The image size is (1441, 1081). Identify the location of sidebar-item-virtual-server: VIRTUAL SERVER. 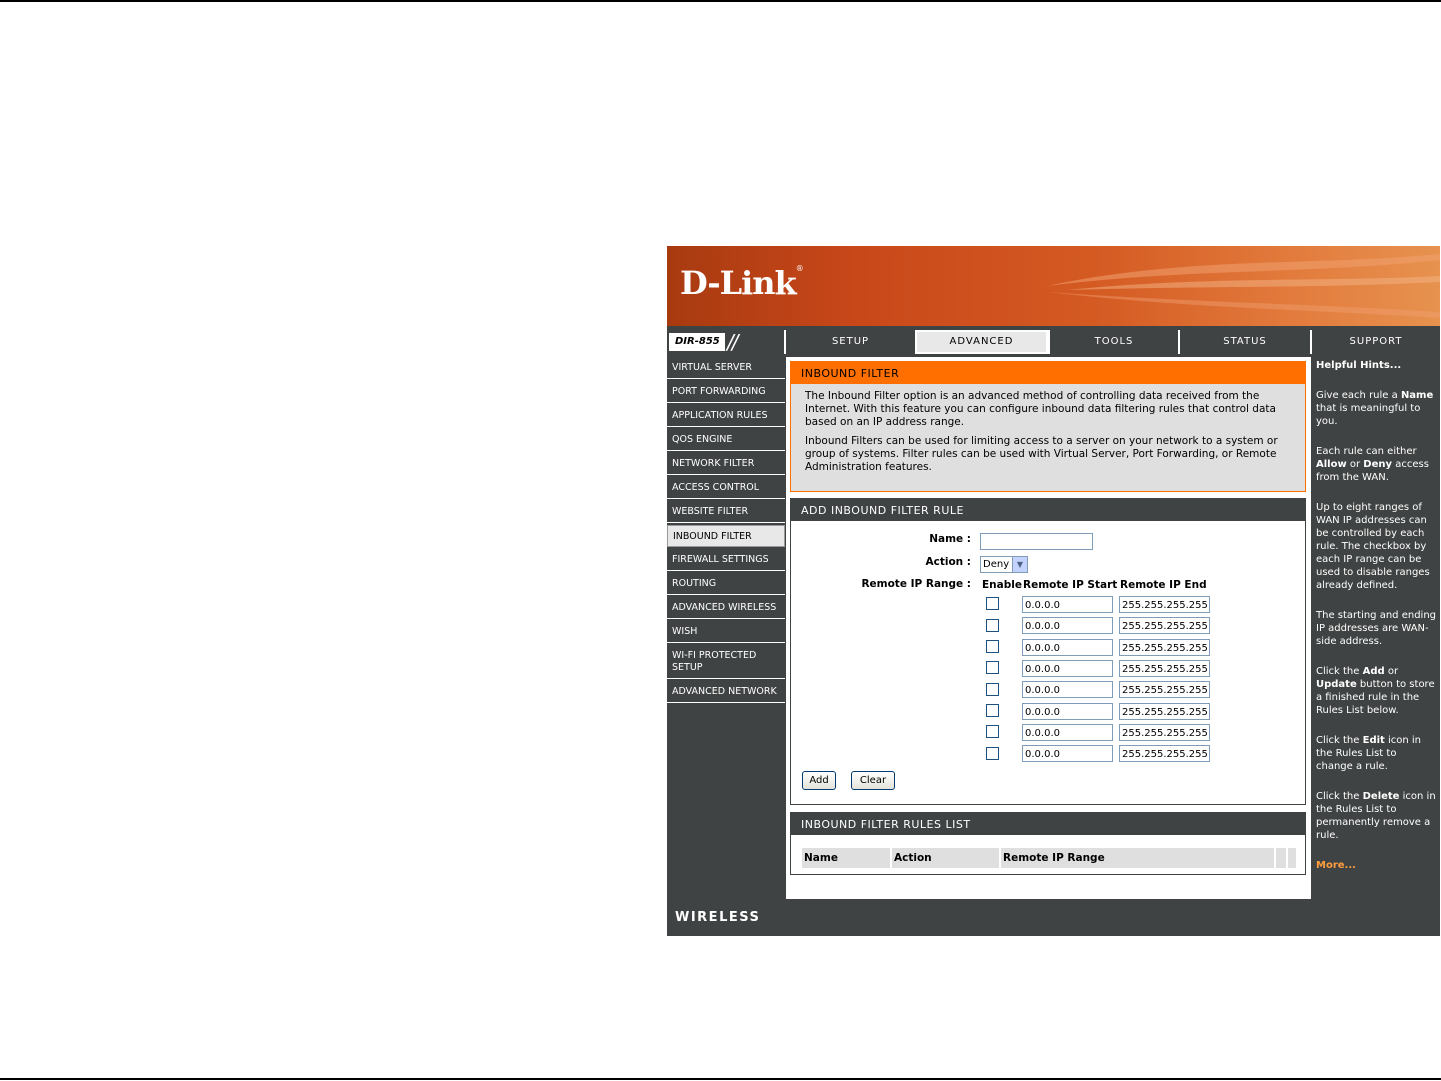
(726, 368).